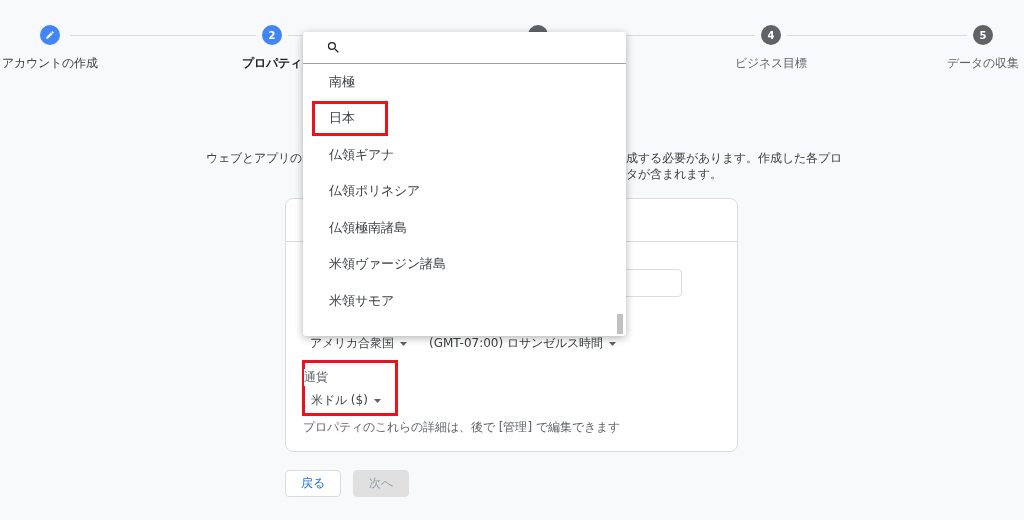 The width and height of the screenshot is (1024, 520). Describe the element at coordinates (674, 174) in the screenshot. I see `description-text: タが含まれます。` at that location.